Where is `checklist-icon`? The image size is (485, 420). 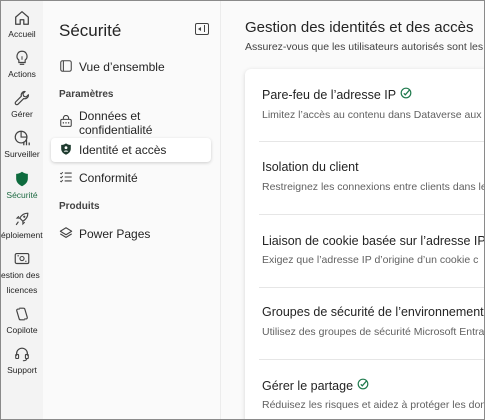
checklist-icon is located at coordinates (69, 178).